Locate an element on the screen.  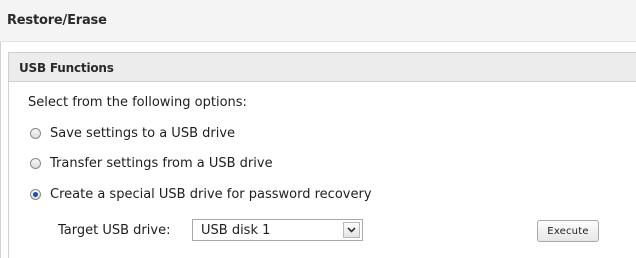
target-usb-row: Target USB drive: is located at coordinates (114, 230).